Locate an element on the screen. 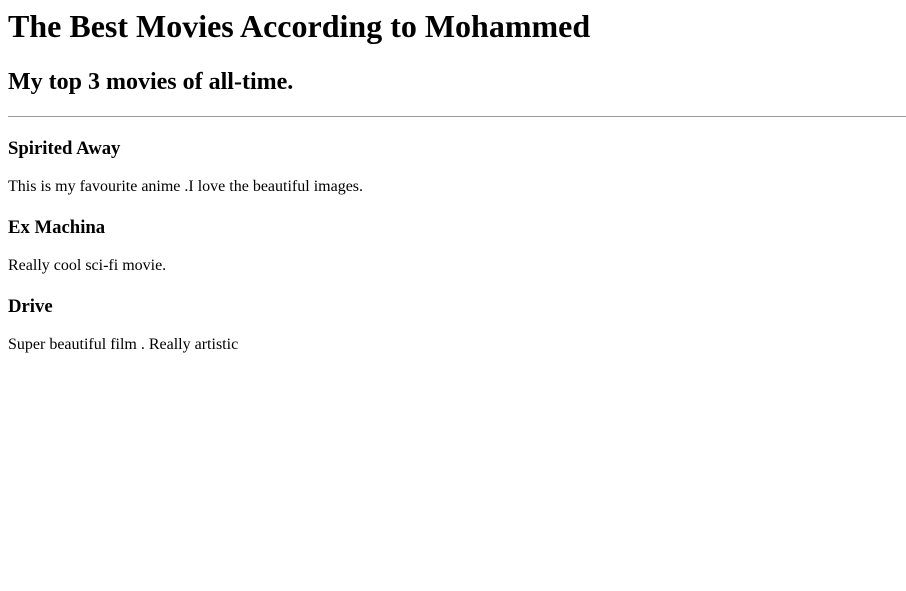 The image size is (906, 591). movie-description: Really cool sci-fi movie. is located at coordinates (87, 265).